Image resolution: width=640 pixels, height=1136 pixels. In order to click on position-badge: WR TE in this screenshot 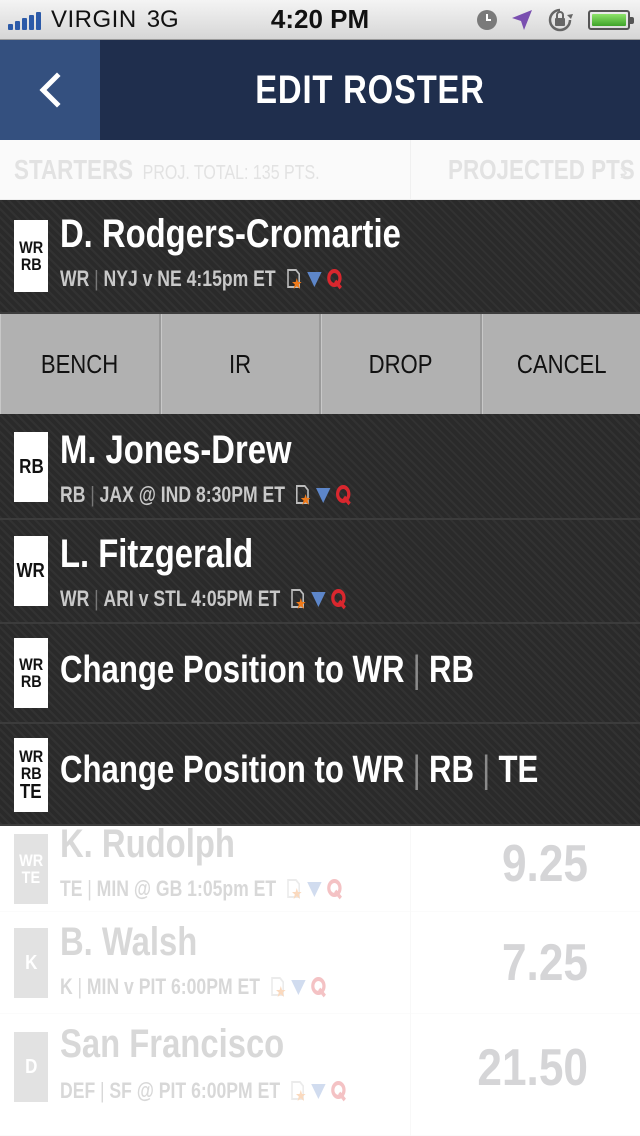, I will do `click(31, 869)`.